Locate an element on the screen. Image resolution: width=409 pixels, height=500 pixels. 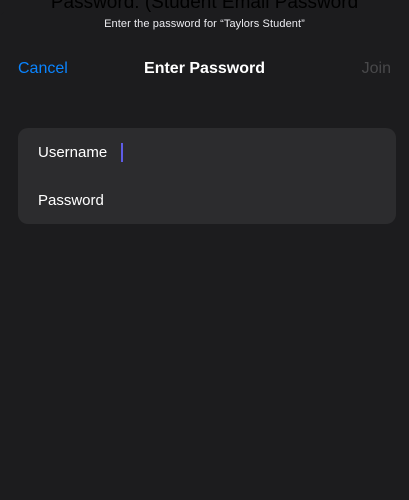
password-label: Password is located at coordinates (71, 200).